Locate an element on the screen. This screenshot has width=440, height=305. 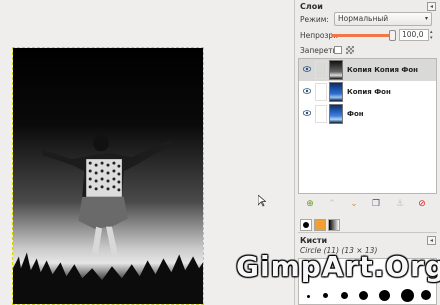
anchor-layer-icon: ⚓ is located at coordinates (400, 204).